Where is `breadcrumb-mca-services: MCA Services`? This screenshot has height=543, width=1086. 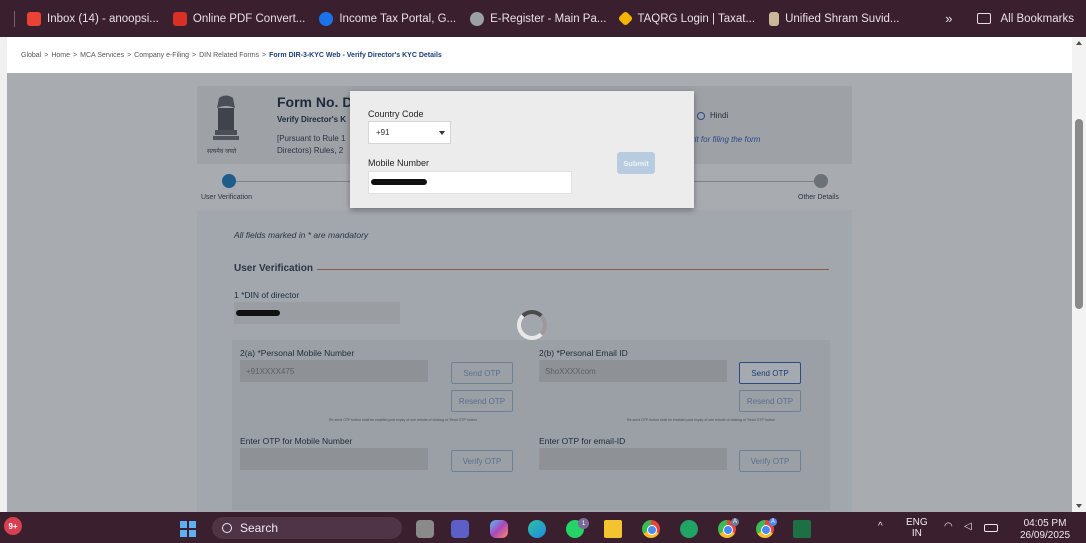
breadcrumb-mca-services: MCA Services is located at coordinates (102, 55).